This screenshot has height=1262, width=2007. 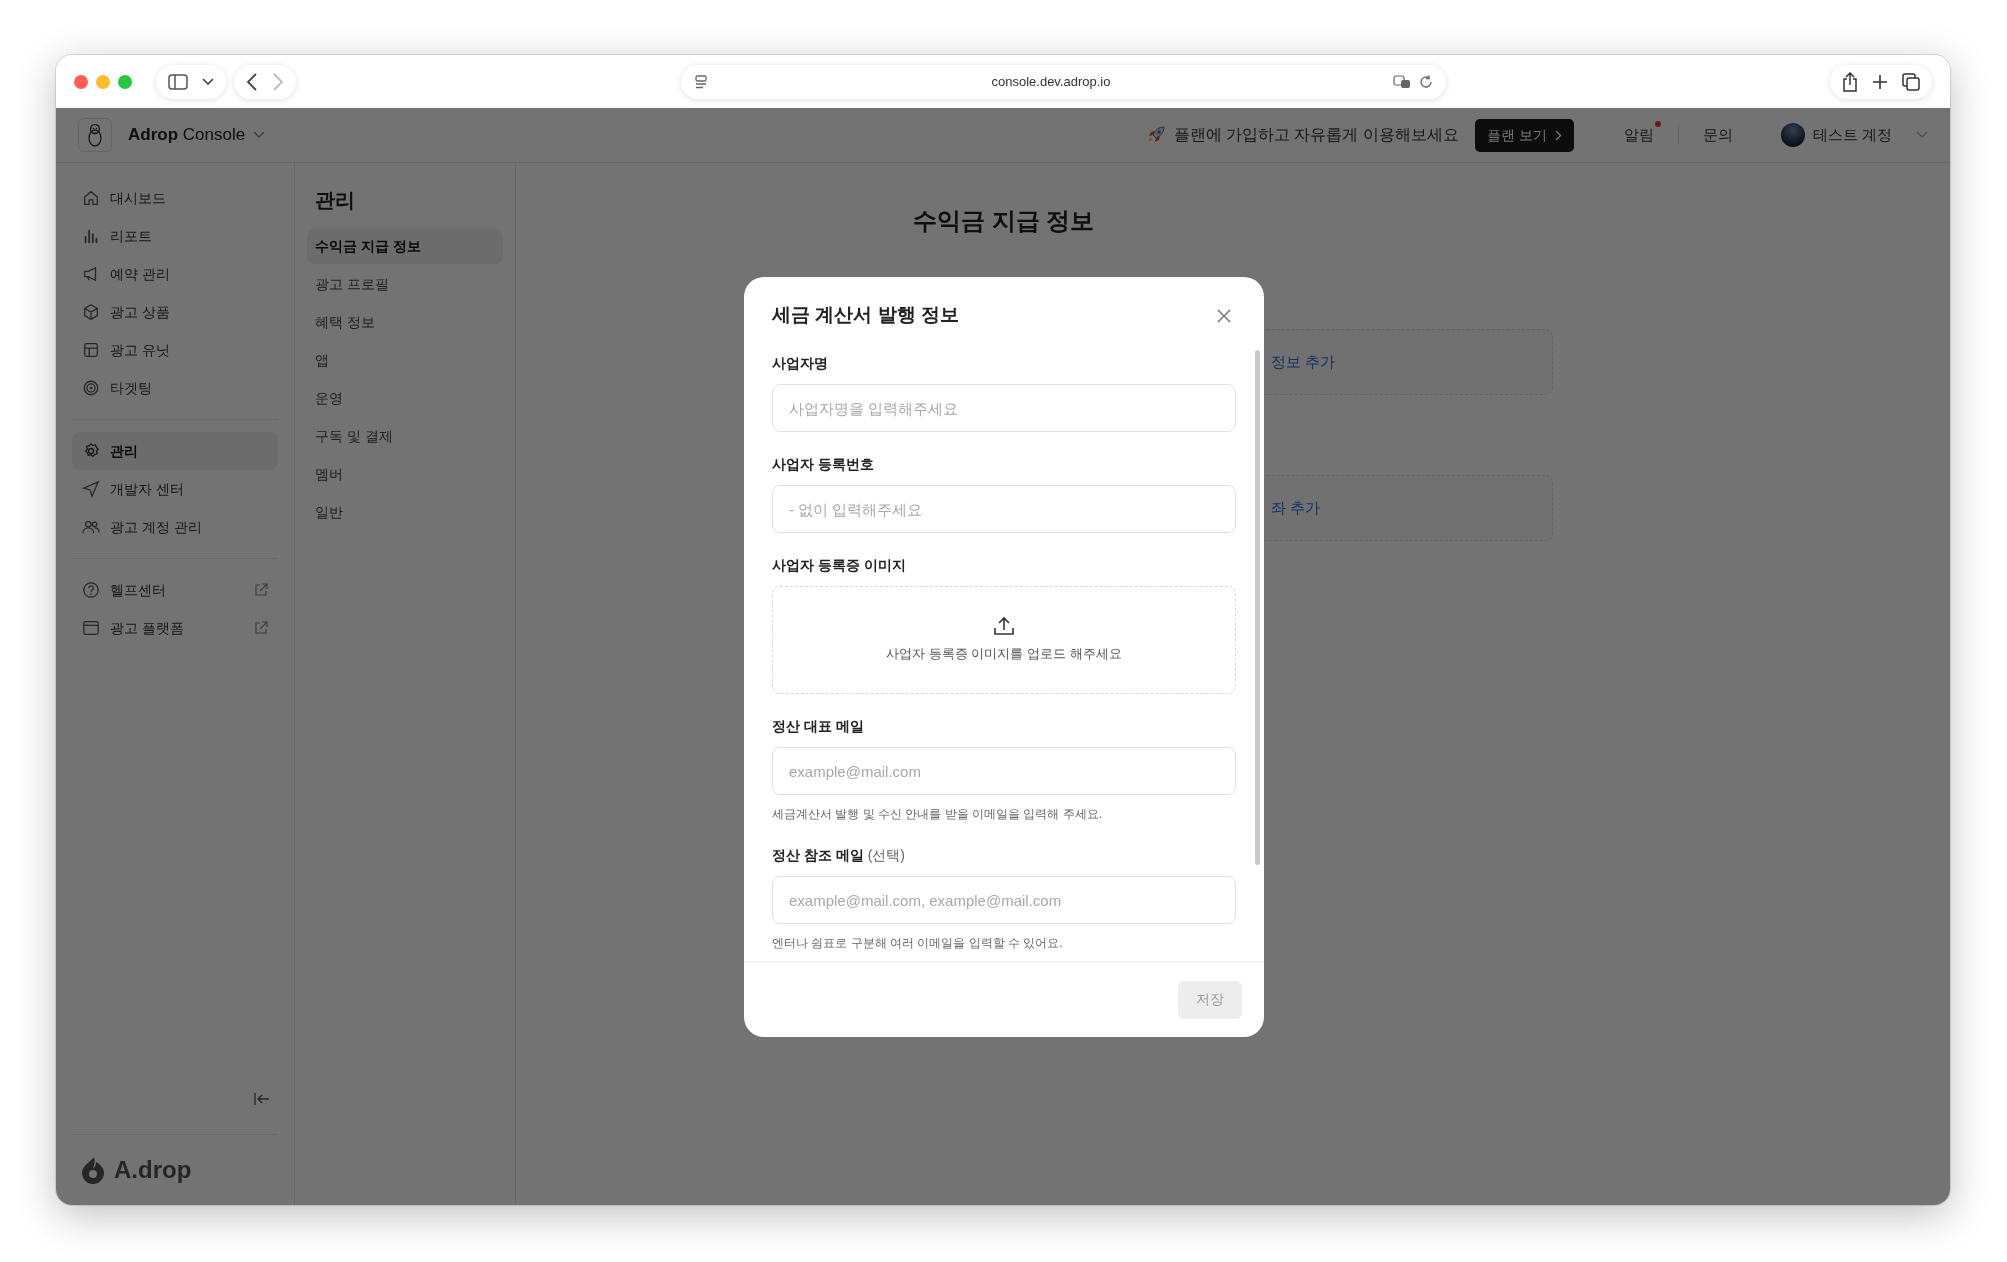 I want to click on dialog-title: 세금 계산서 발행 정보, so click(x=865, y=314).